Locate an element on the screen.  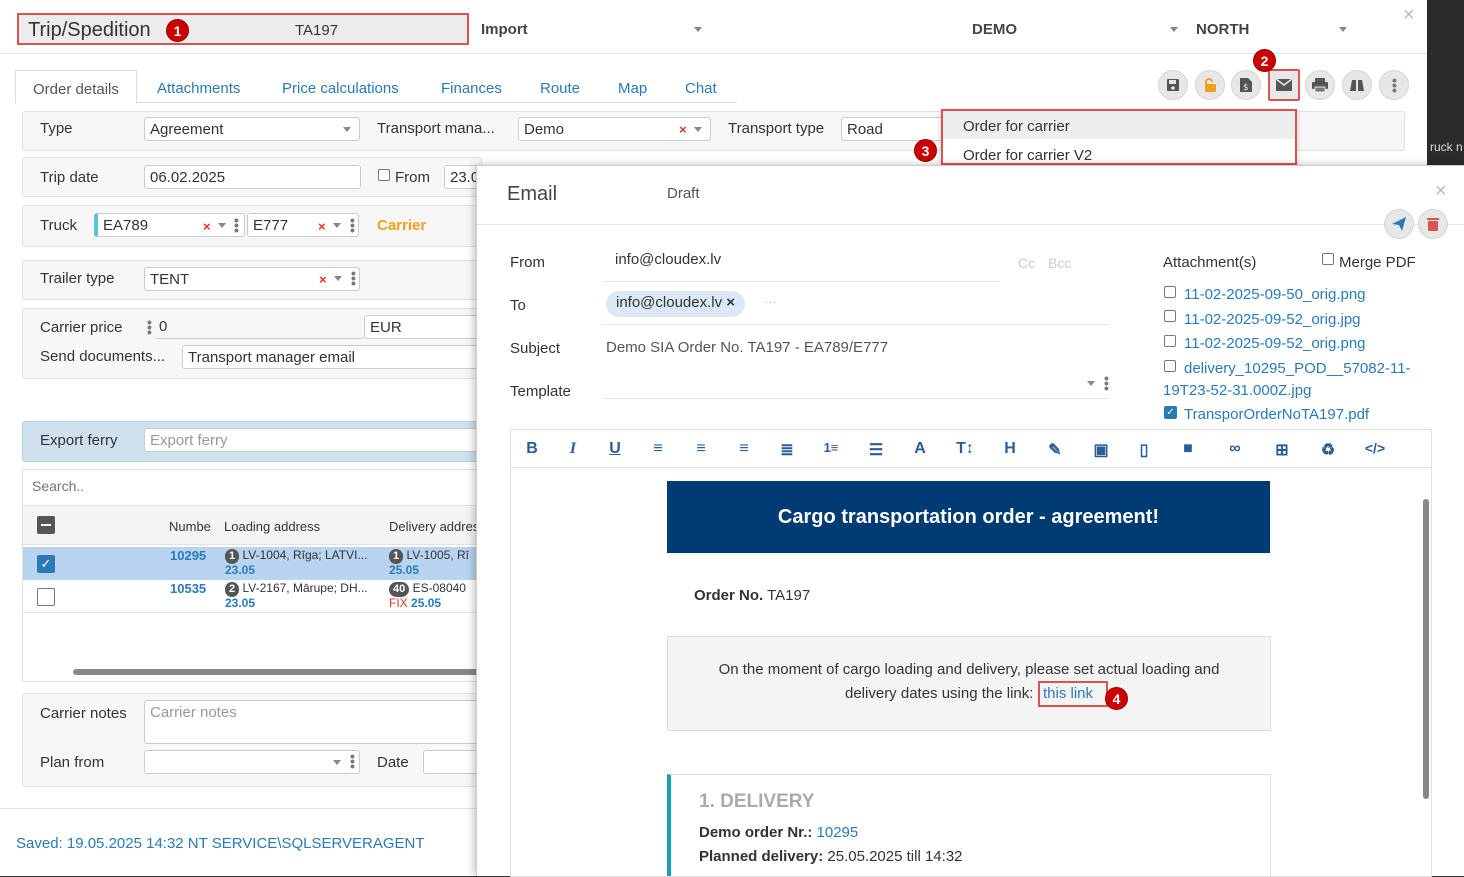
recycle-icon: ♻ is located at coordinates (1328, 450).